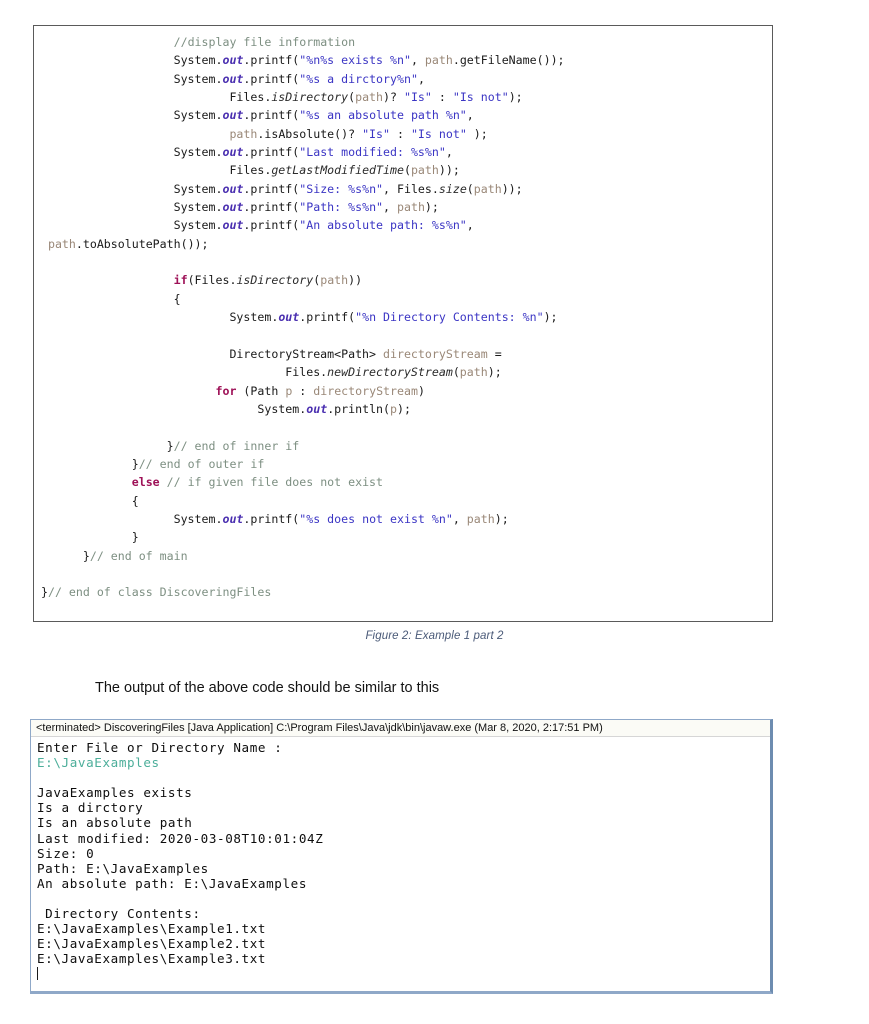 The height and width of the screenshot is (1024, 869). What do you see at coordinates (359, 408) in the screenshot?
I see `code-token: .println(` at bounding box center [359, 408].